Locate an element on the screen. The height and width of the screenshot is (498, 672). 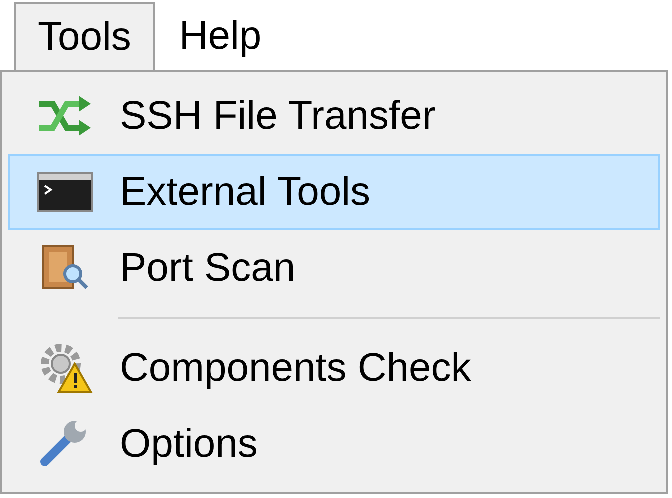
menu-bar-item: Help is located at coordinates (220, 36).